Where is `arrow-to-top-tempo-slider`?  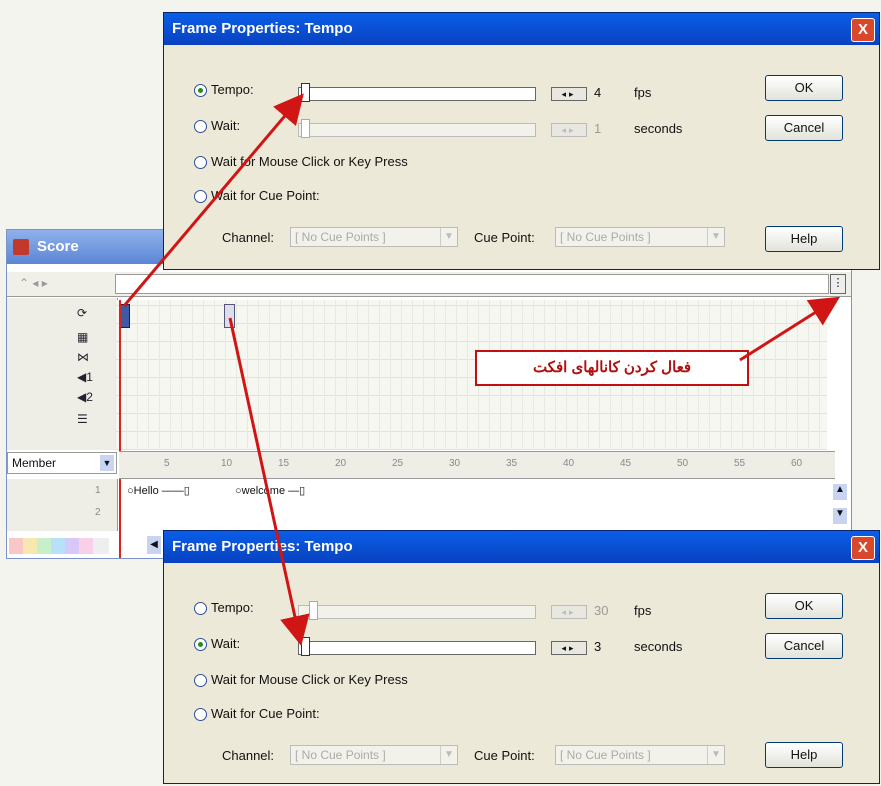
arrow-to-top-tempo-slider is located at coordinates (213, 200).